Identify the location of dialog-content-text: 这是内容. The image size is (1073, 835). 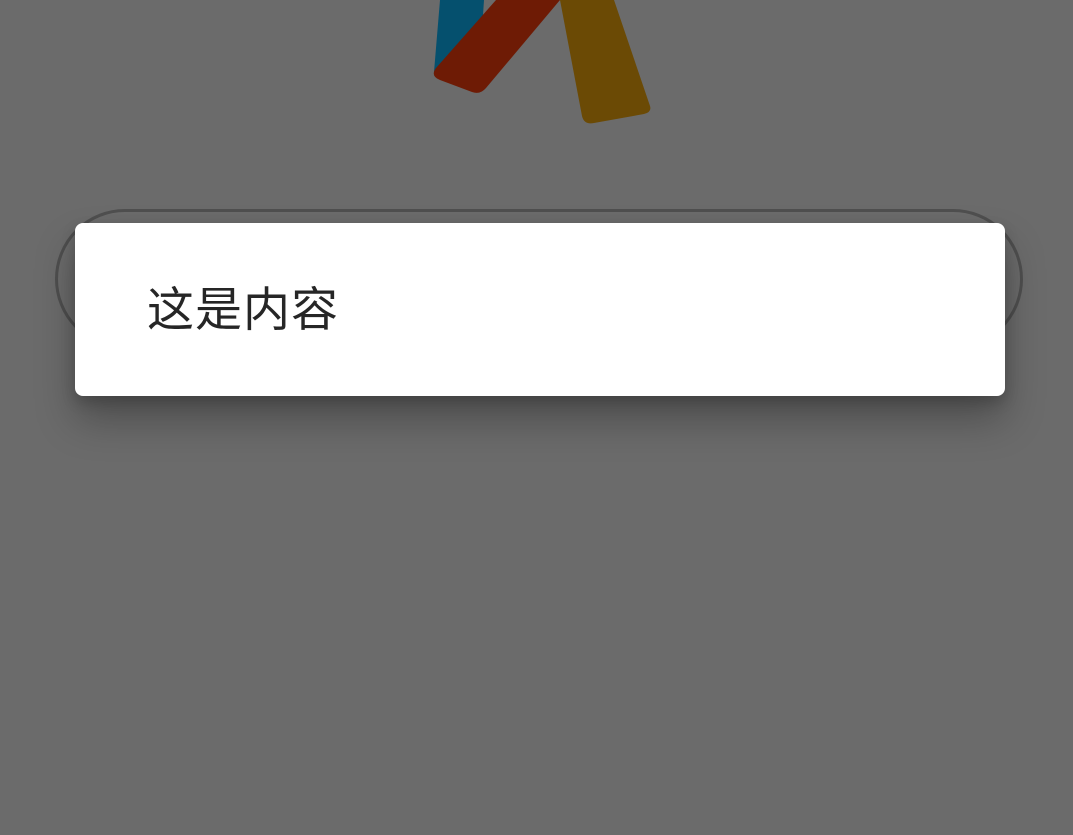
(243, 310).